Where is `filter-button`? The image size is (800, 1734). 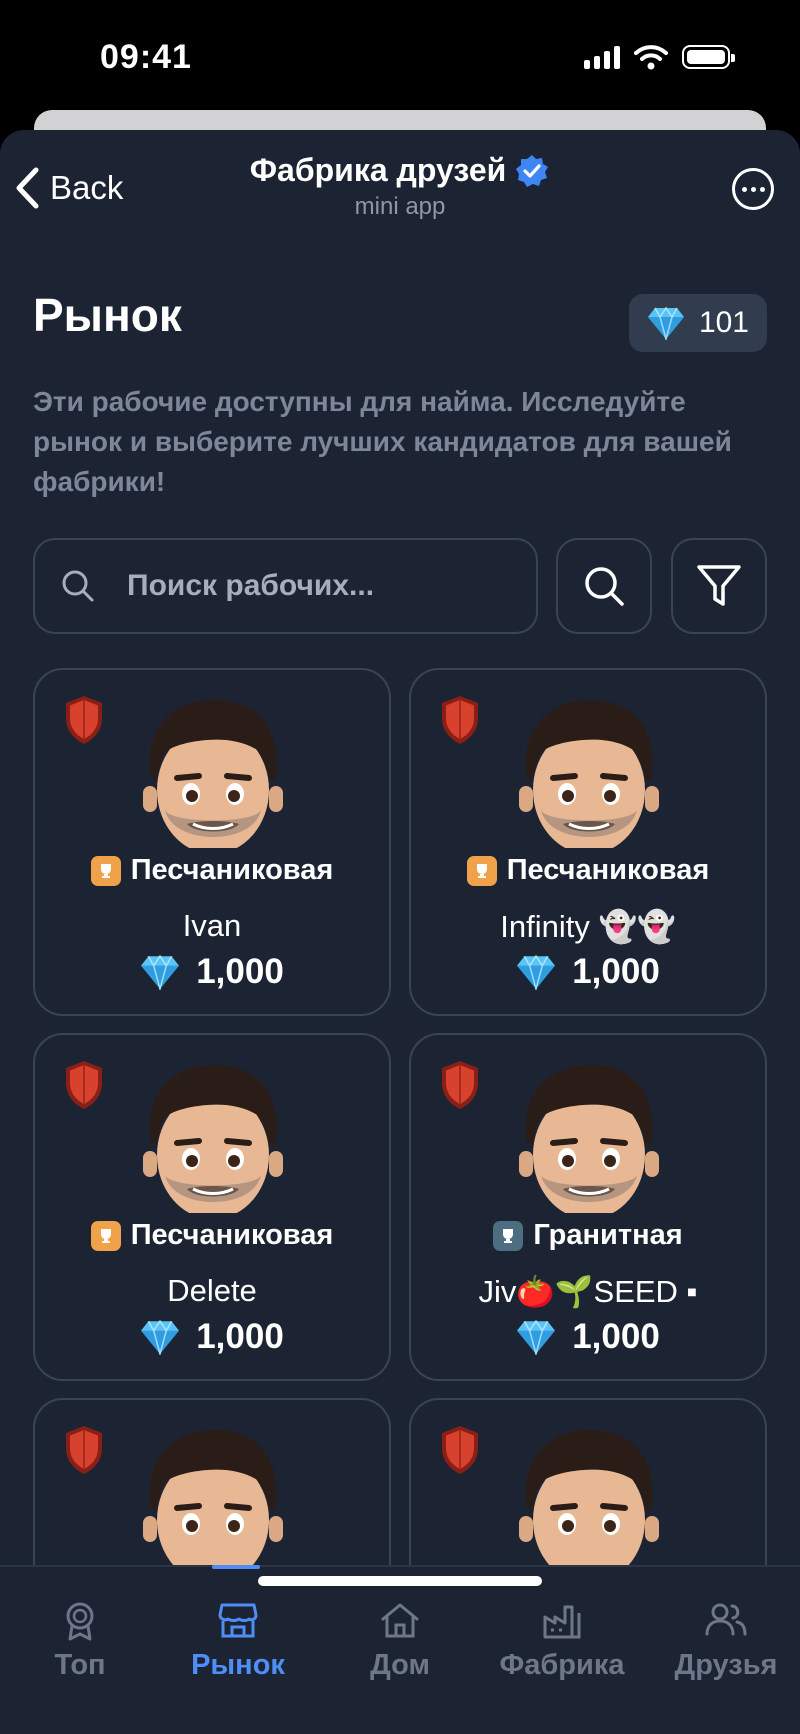
filter-button is located at coordinates (719, 586).